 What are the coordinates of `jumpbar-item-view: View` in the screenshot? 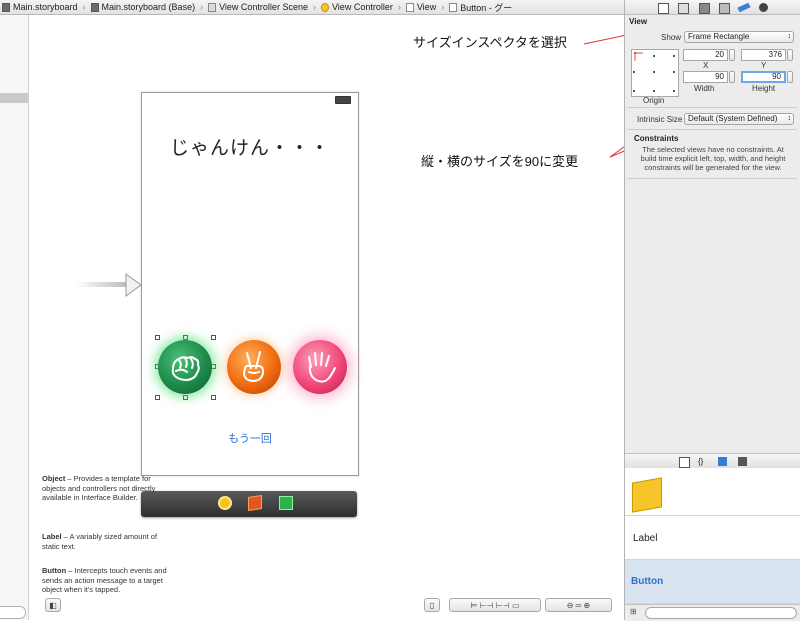 It's located at (421, 7).